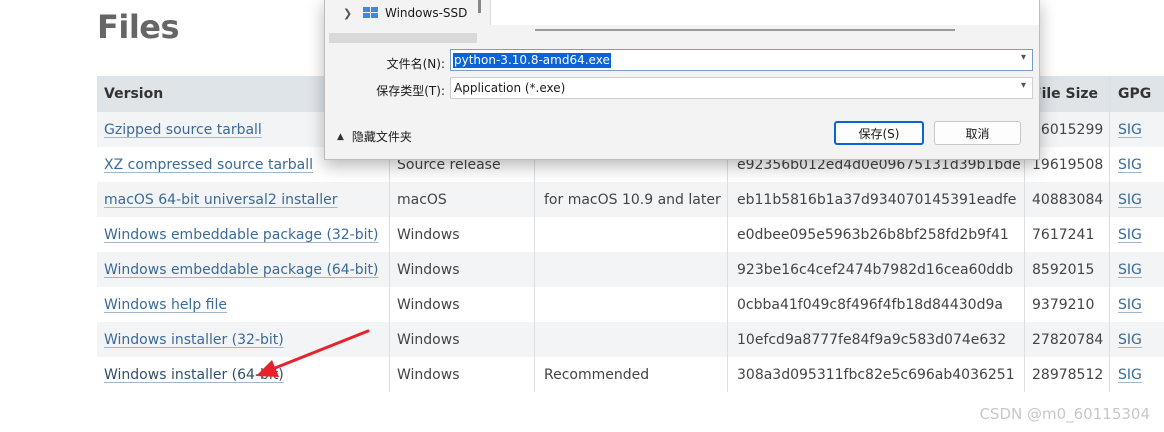 The width and height of the screenshot is (1164, 432). Describe the element at coordinates (1067, 304) in the screenshot. I see `file-size-cell: 9379210` at that location.